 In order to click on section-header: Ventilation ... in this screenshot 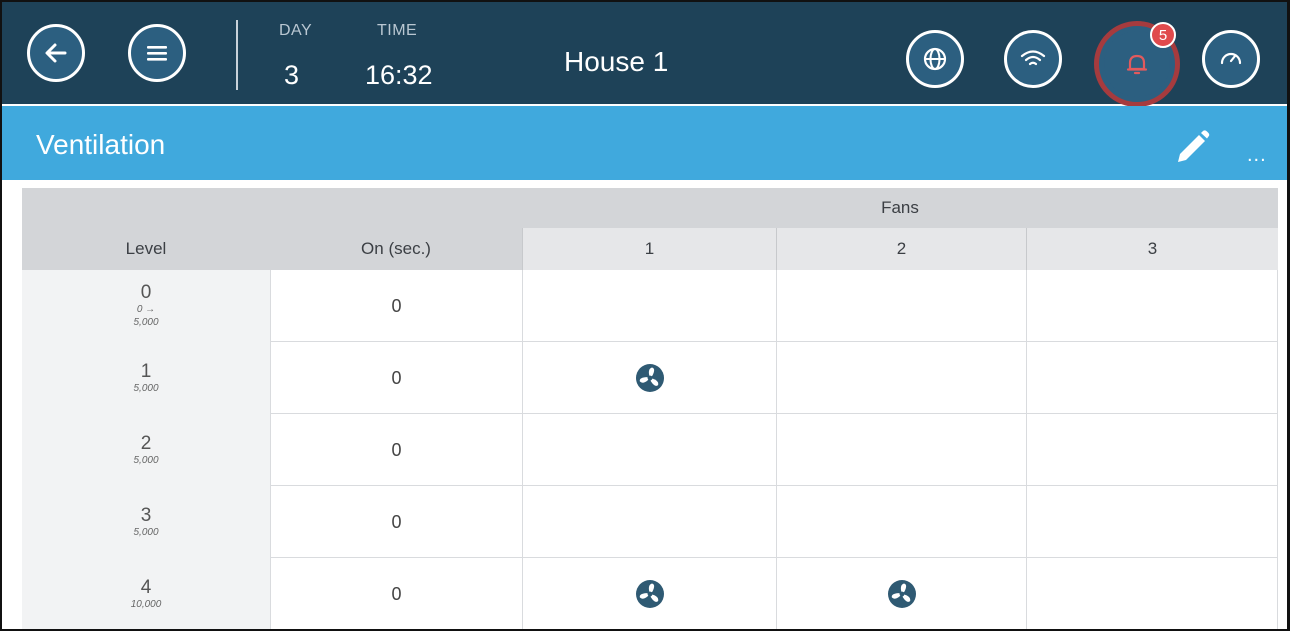, I will do `click(644, 143)`.